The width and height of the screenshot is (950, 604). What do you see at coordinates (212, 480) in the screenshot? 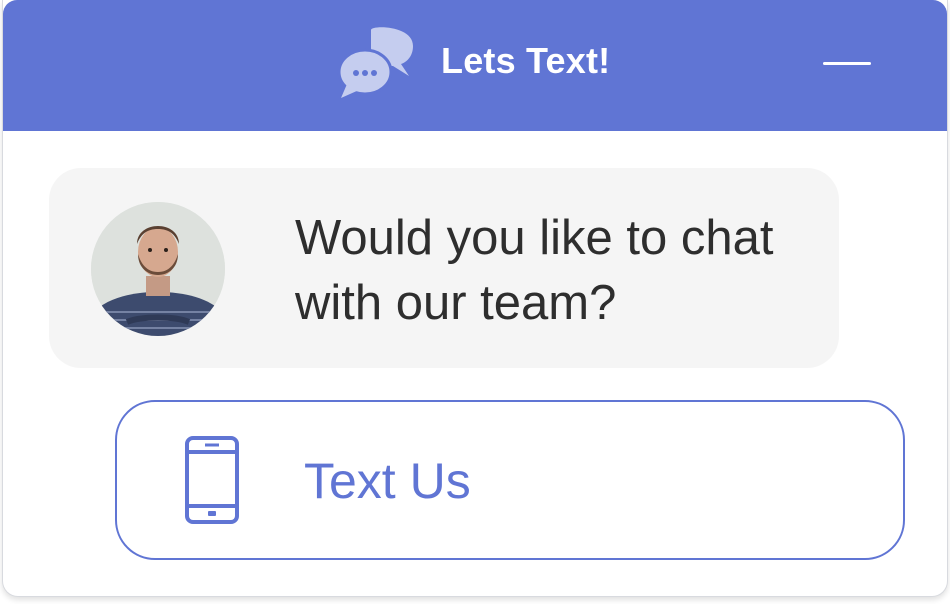
I see `phone-icon` at bounding box center [212, 480].